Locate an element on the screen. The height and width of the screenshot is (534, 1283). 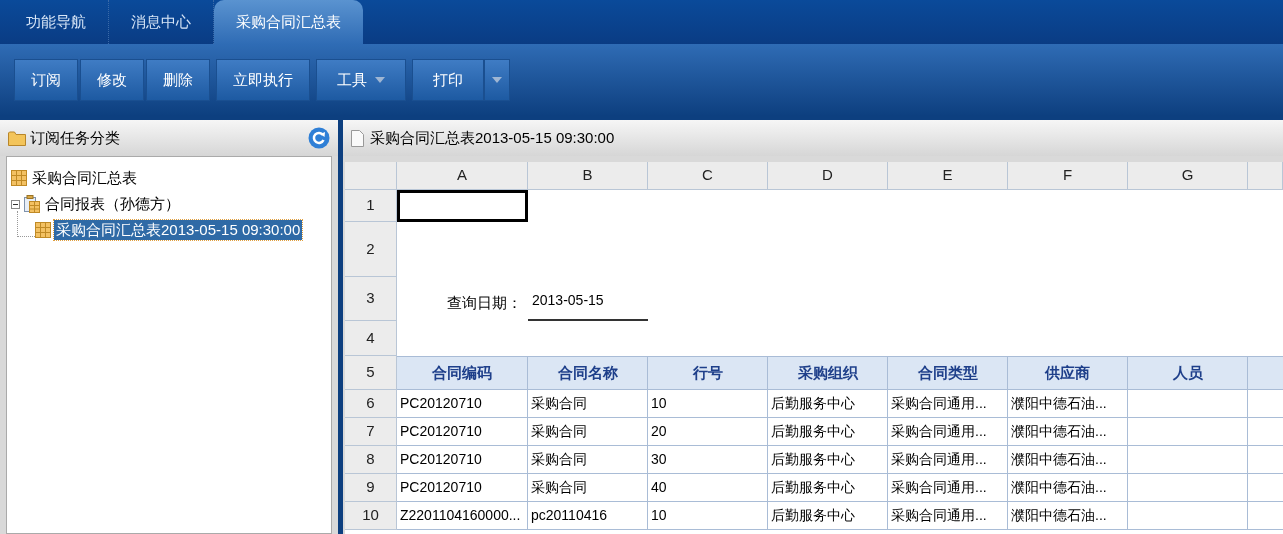
tree-item: 合同报表（孙德方） is located at coordinates (112, 204).